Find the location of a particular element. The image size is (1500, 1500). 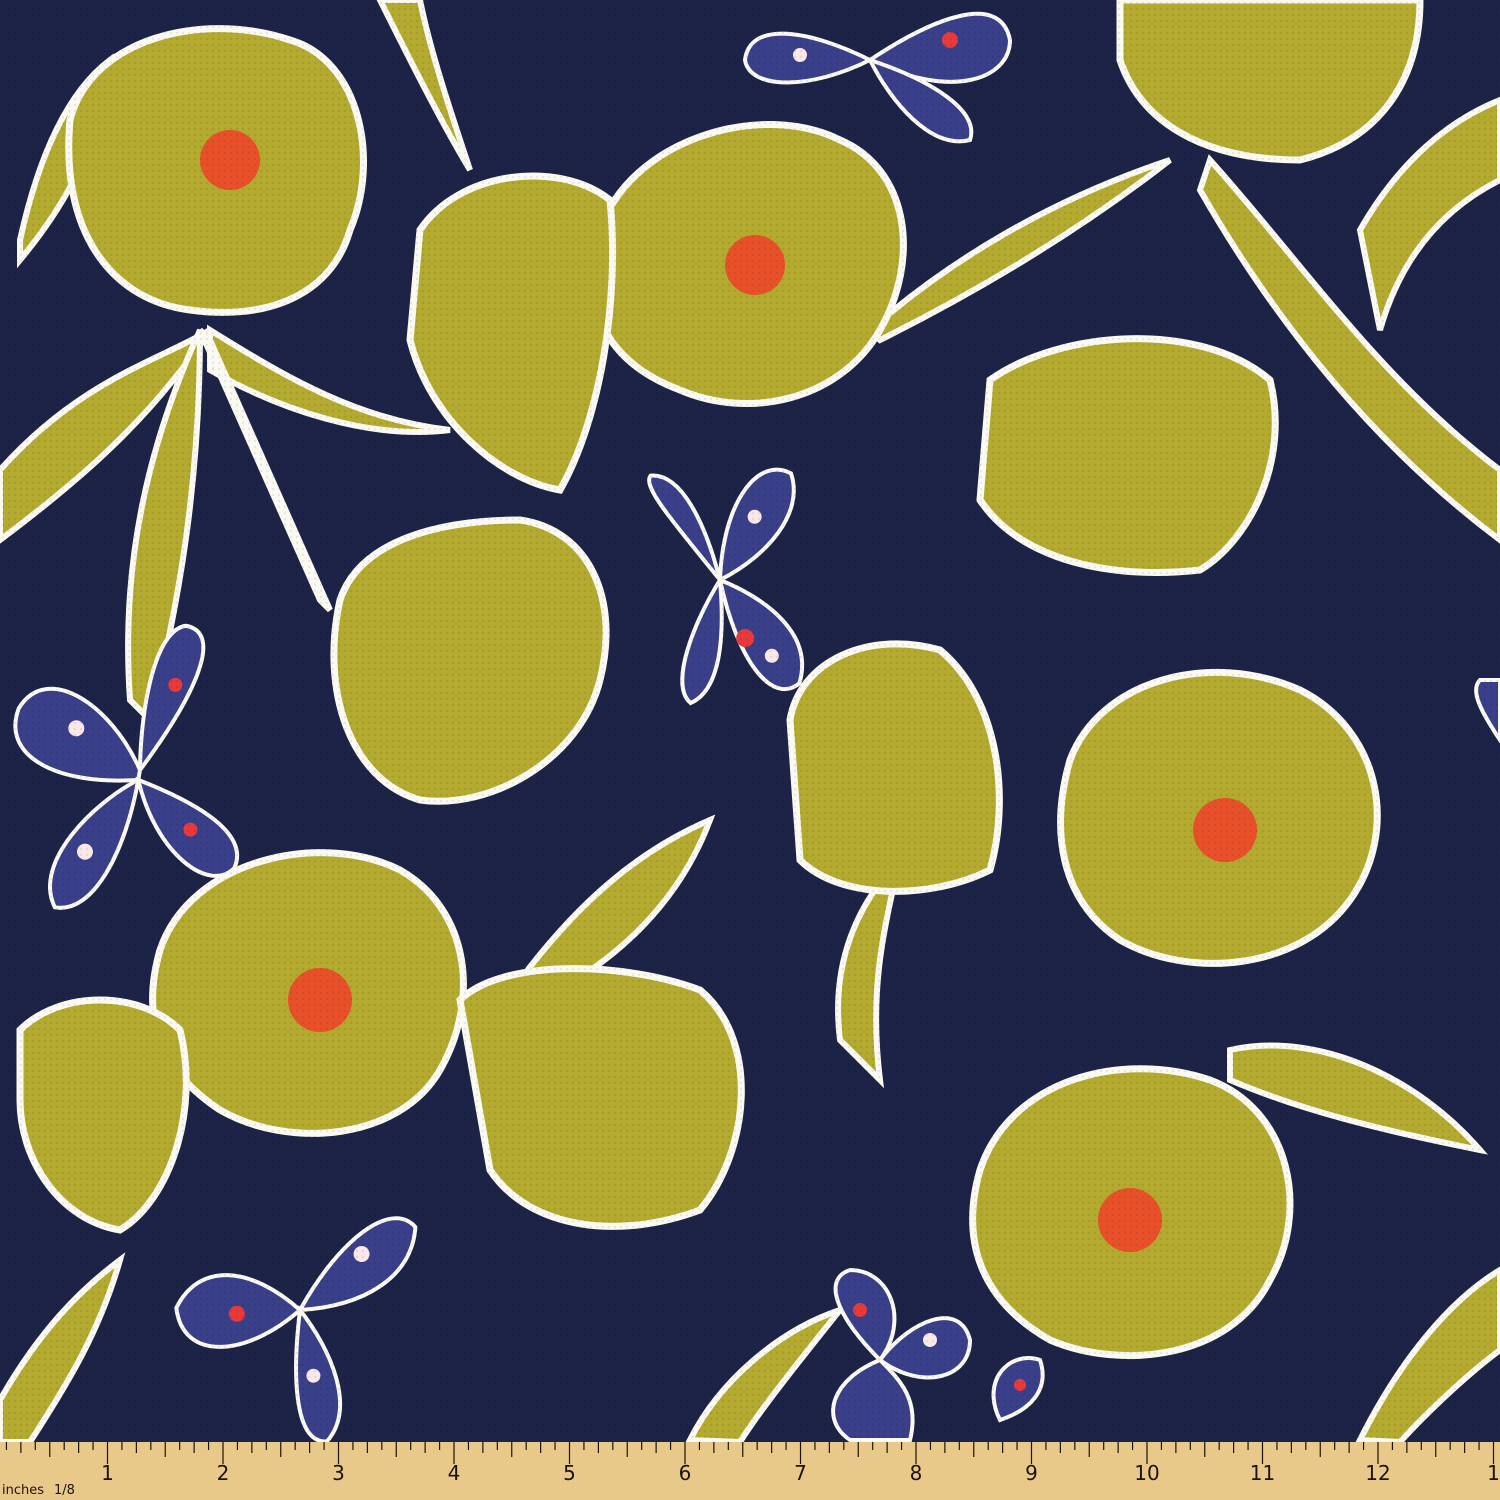

measurement-ruler: 1 2 3 4 5 6 7 8 9 10 11 12 1 inches 1/8 is located at coordinates (750, 1471).